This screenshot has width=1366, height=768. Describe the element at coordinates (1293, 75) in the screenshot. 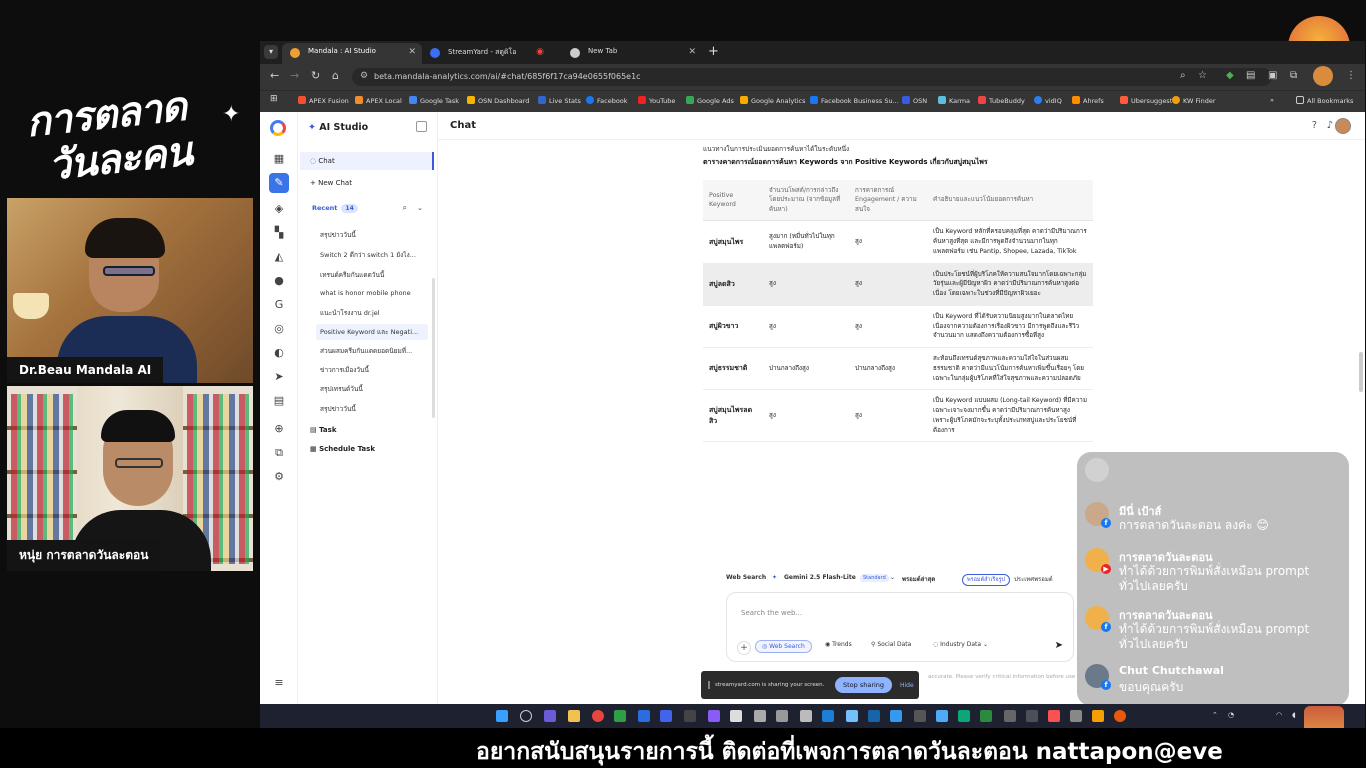

I see `extensions-puzzle-icon: ⧉` at that location.